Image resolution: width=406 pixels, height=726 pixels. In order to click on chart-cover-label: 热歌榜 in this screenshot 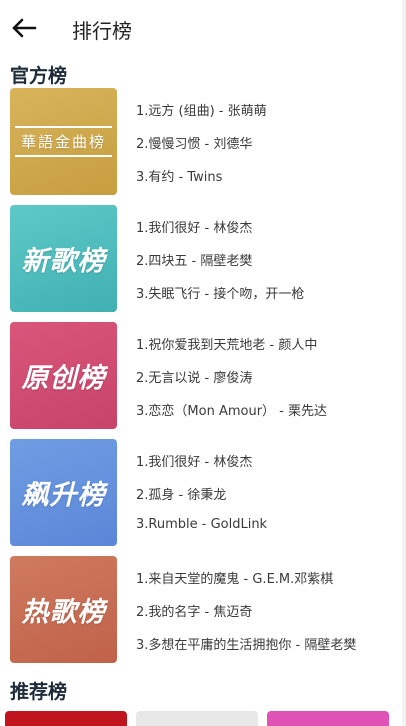, I will do `click(63, 612)`.